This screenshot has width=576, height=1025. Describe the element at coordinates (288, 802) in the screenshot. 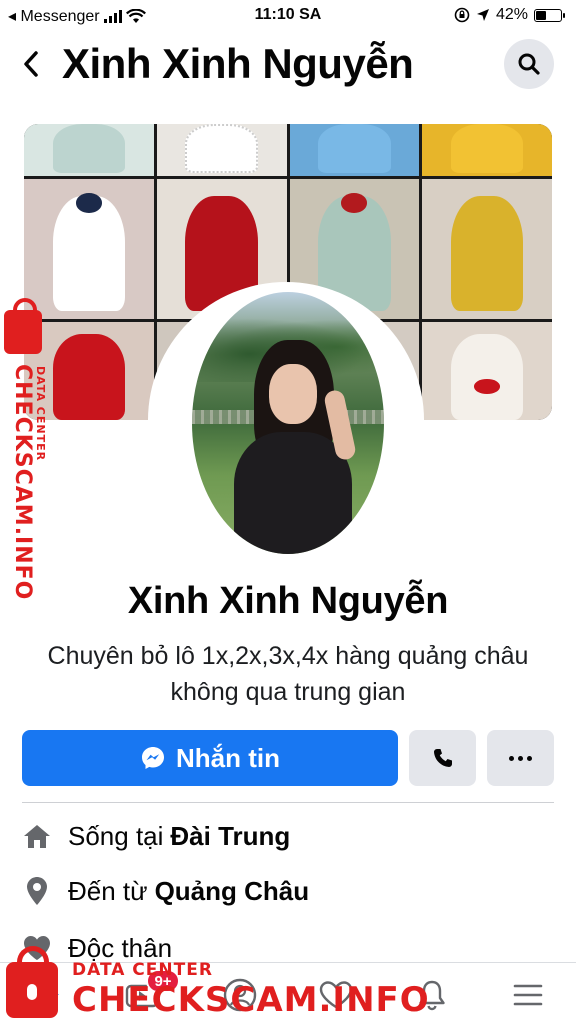

I see `divider` at that location.